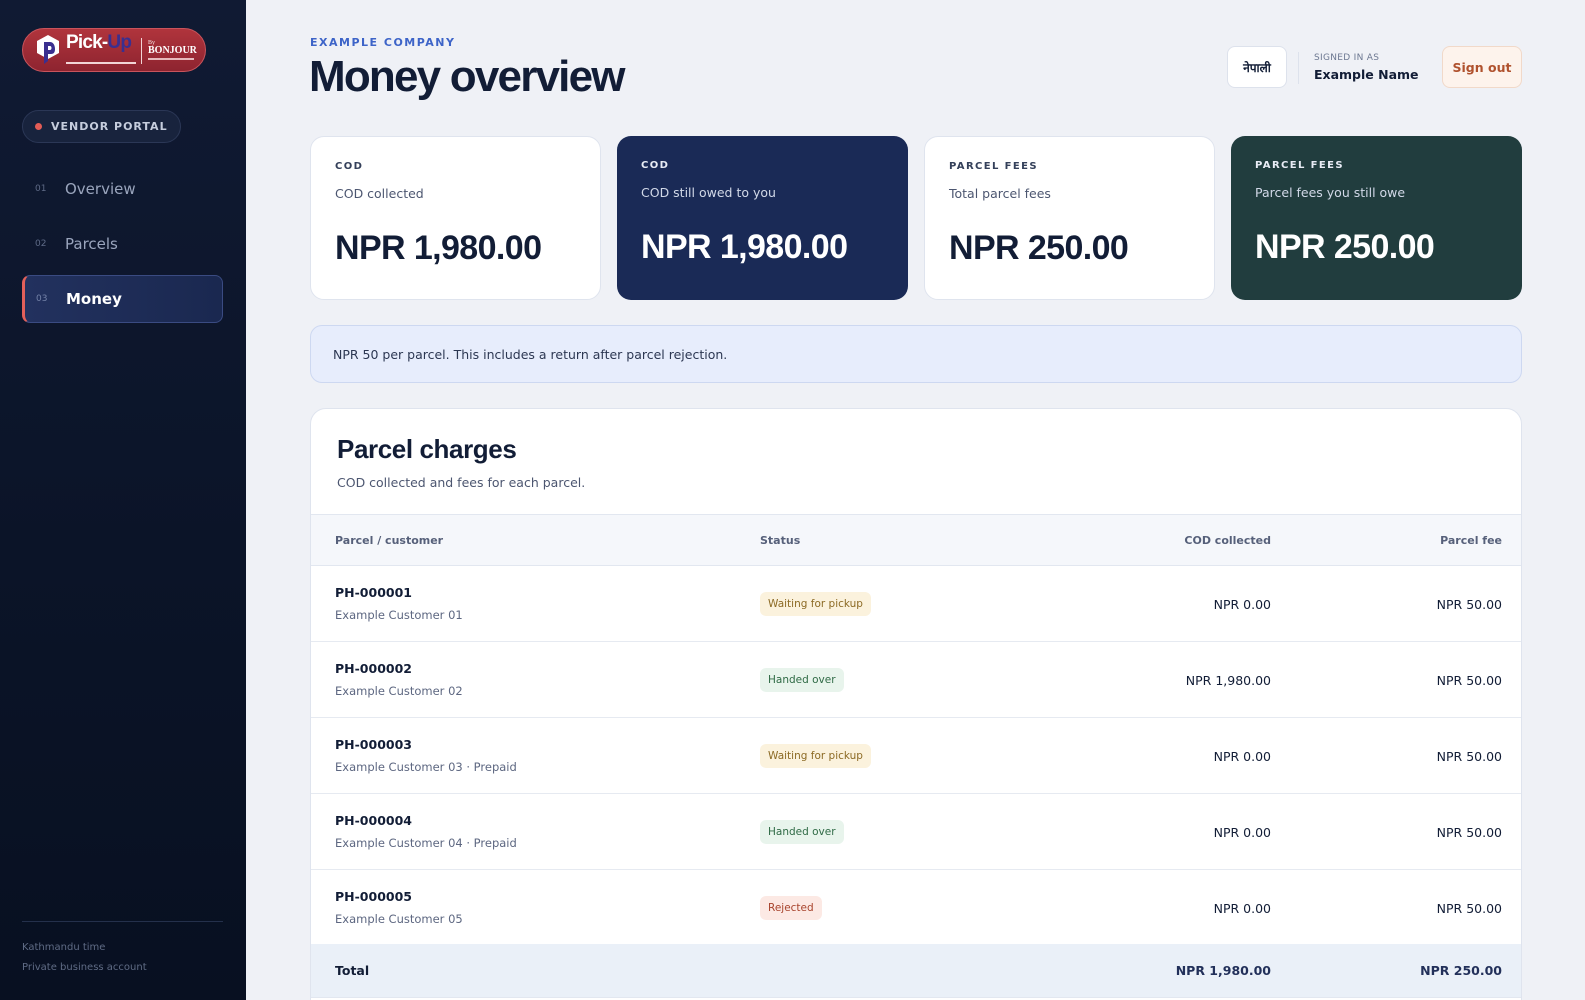  I want to click on brand-underline, so click(101, 63).